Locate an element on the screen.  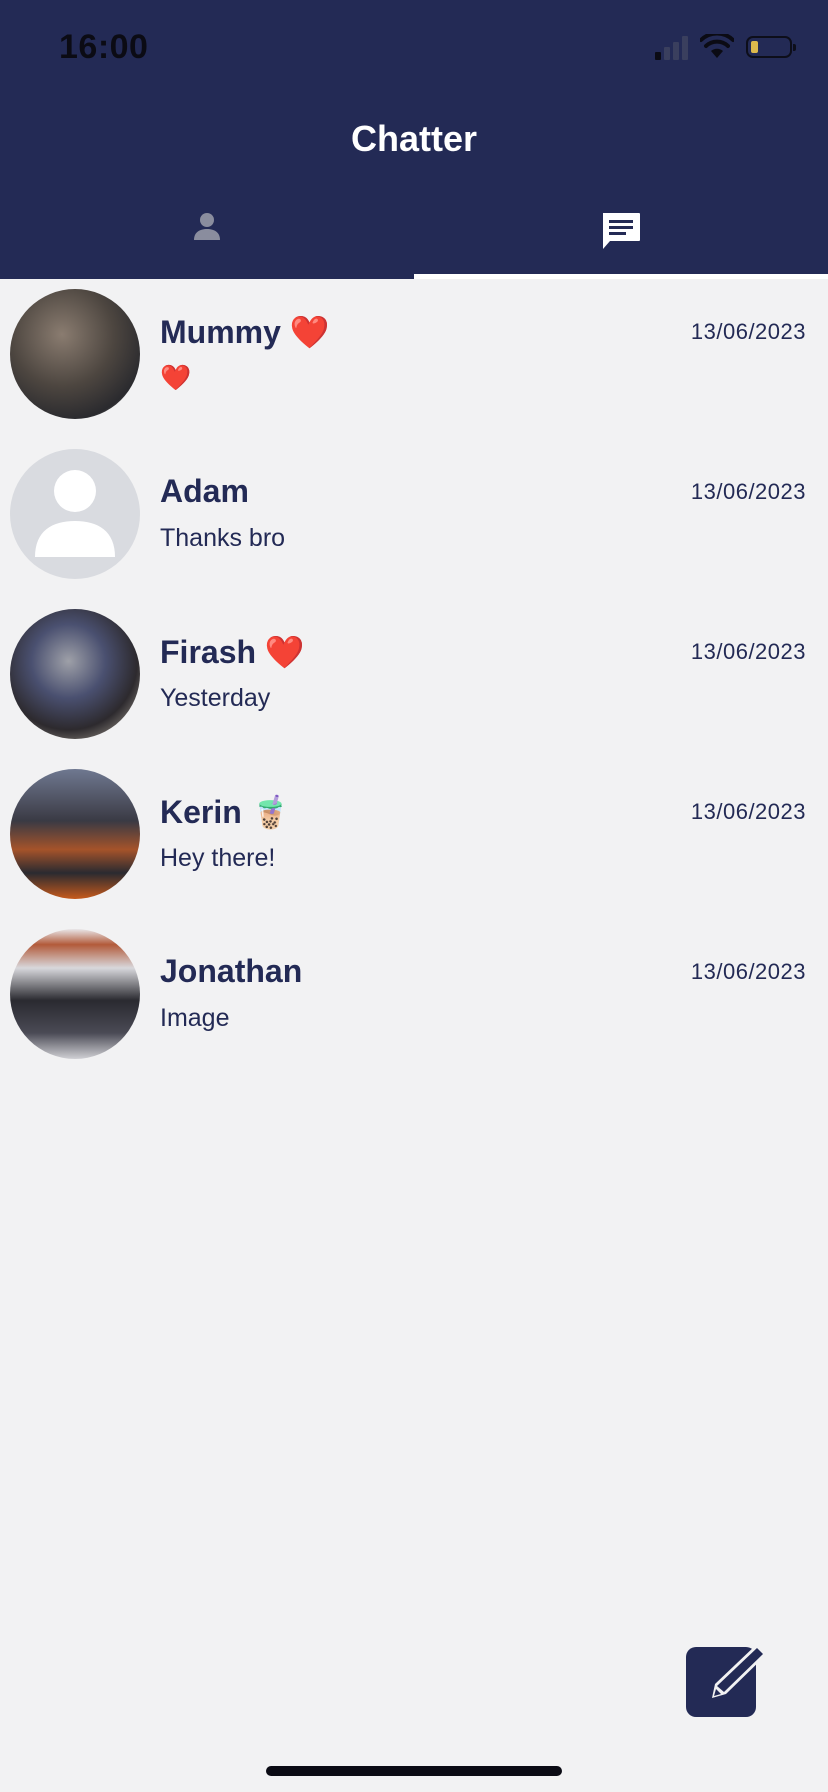
tab-chats is located at coordinates (621, 239).